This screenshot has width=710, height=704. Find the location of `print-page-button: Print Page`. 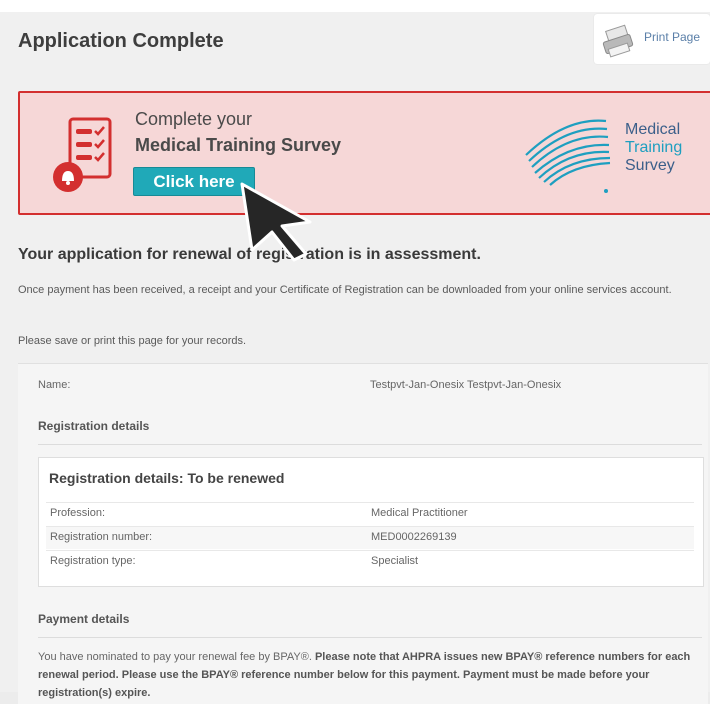

print-page-button: Print Page is located at coordinates (652, 39).